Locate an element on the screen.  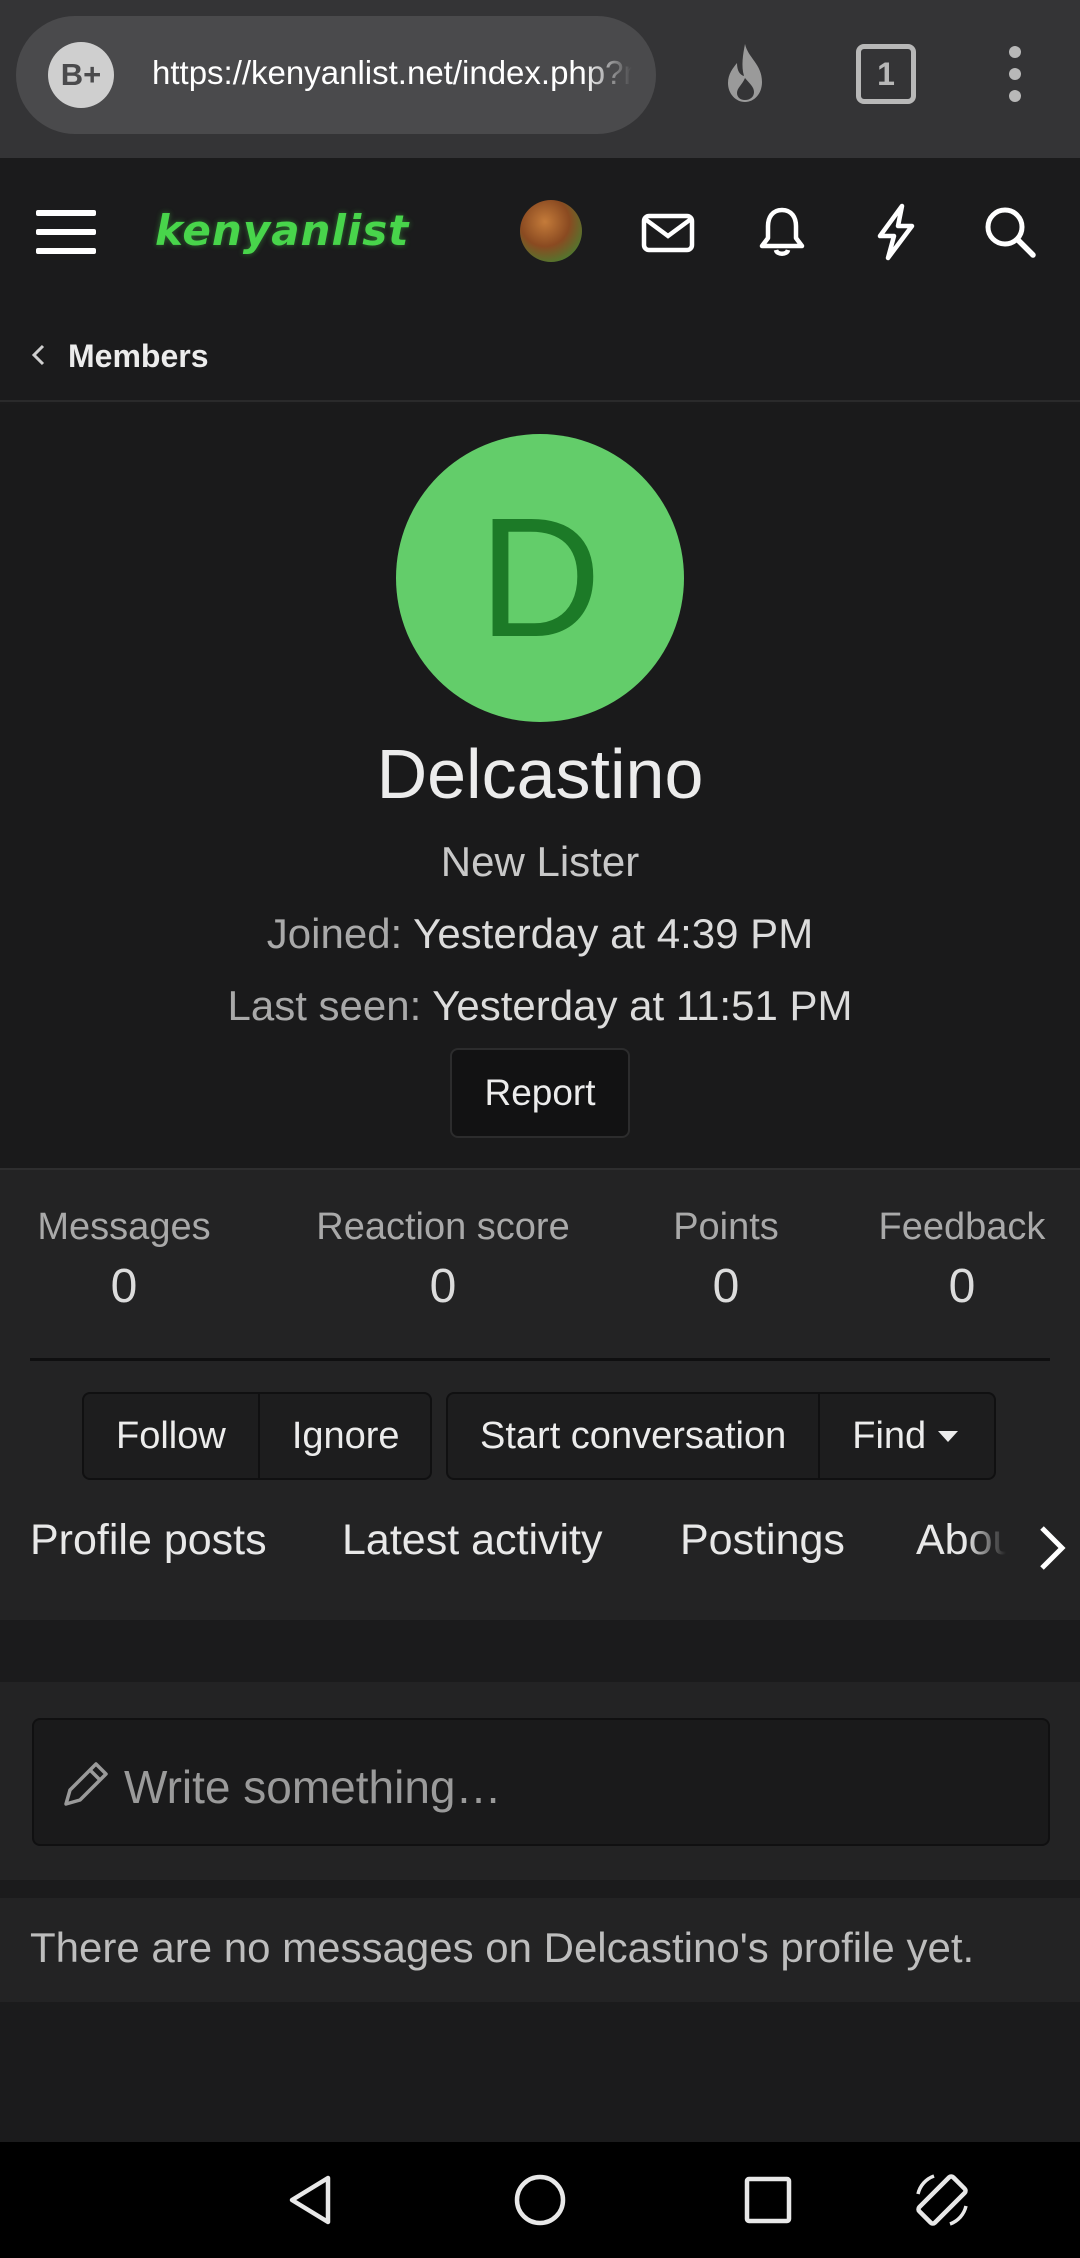
start-conversation-button: Start conversation is located at coordinates (634, 1436).